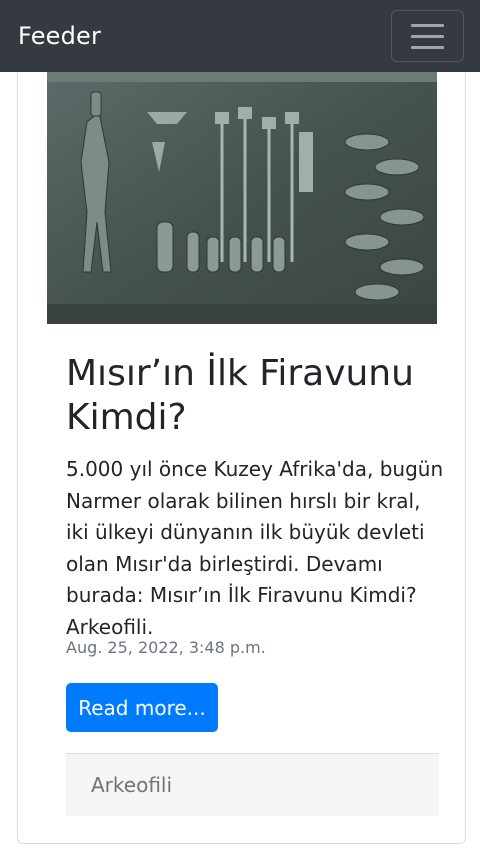 The height and width of the screenshot is (861, 480). Describe the element at coordinates (166, 647) in the screenshot. I see `post-date: Aug. 25, 2022, 3:48 p.m.` at that location.